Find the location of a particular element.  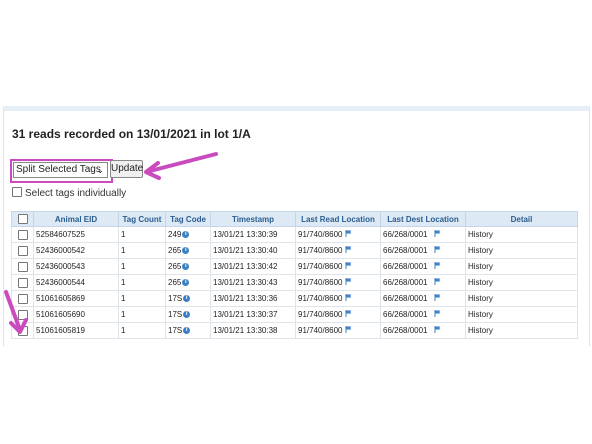

timestamp: 13/01/21 13:30:39 is located at coordinates (253, 234).